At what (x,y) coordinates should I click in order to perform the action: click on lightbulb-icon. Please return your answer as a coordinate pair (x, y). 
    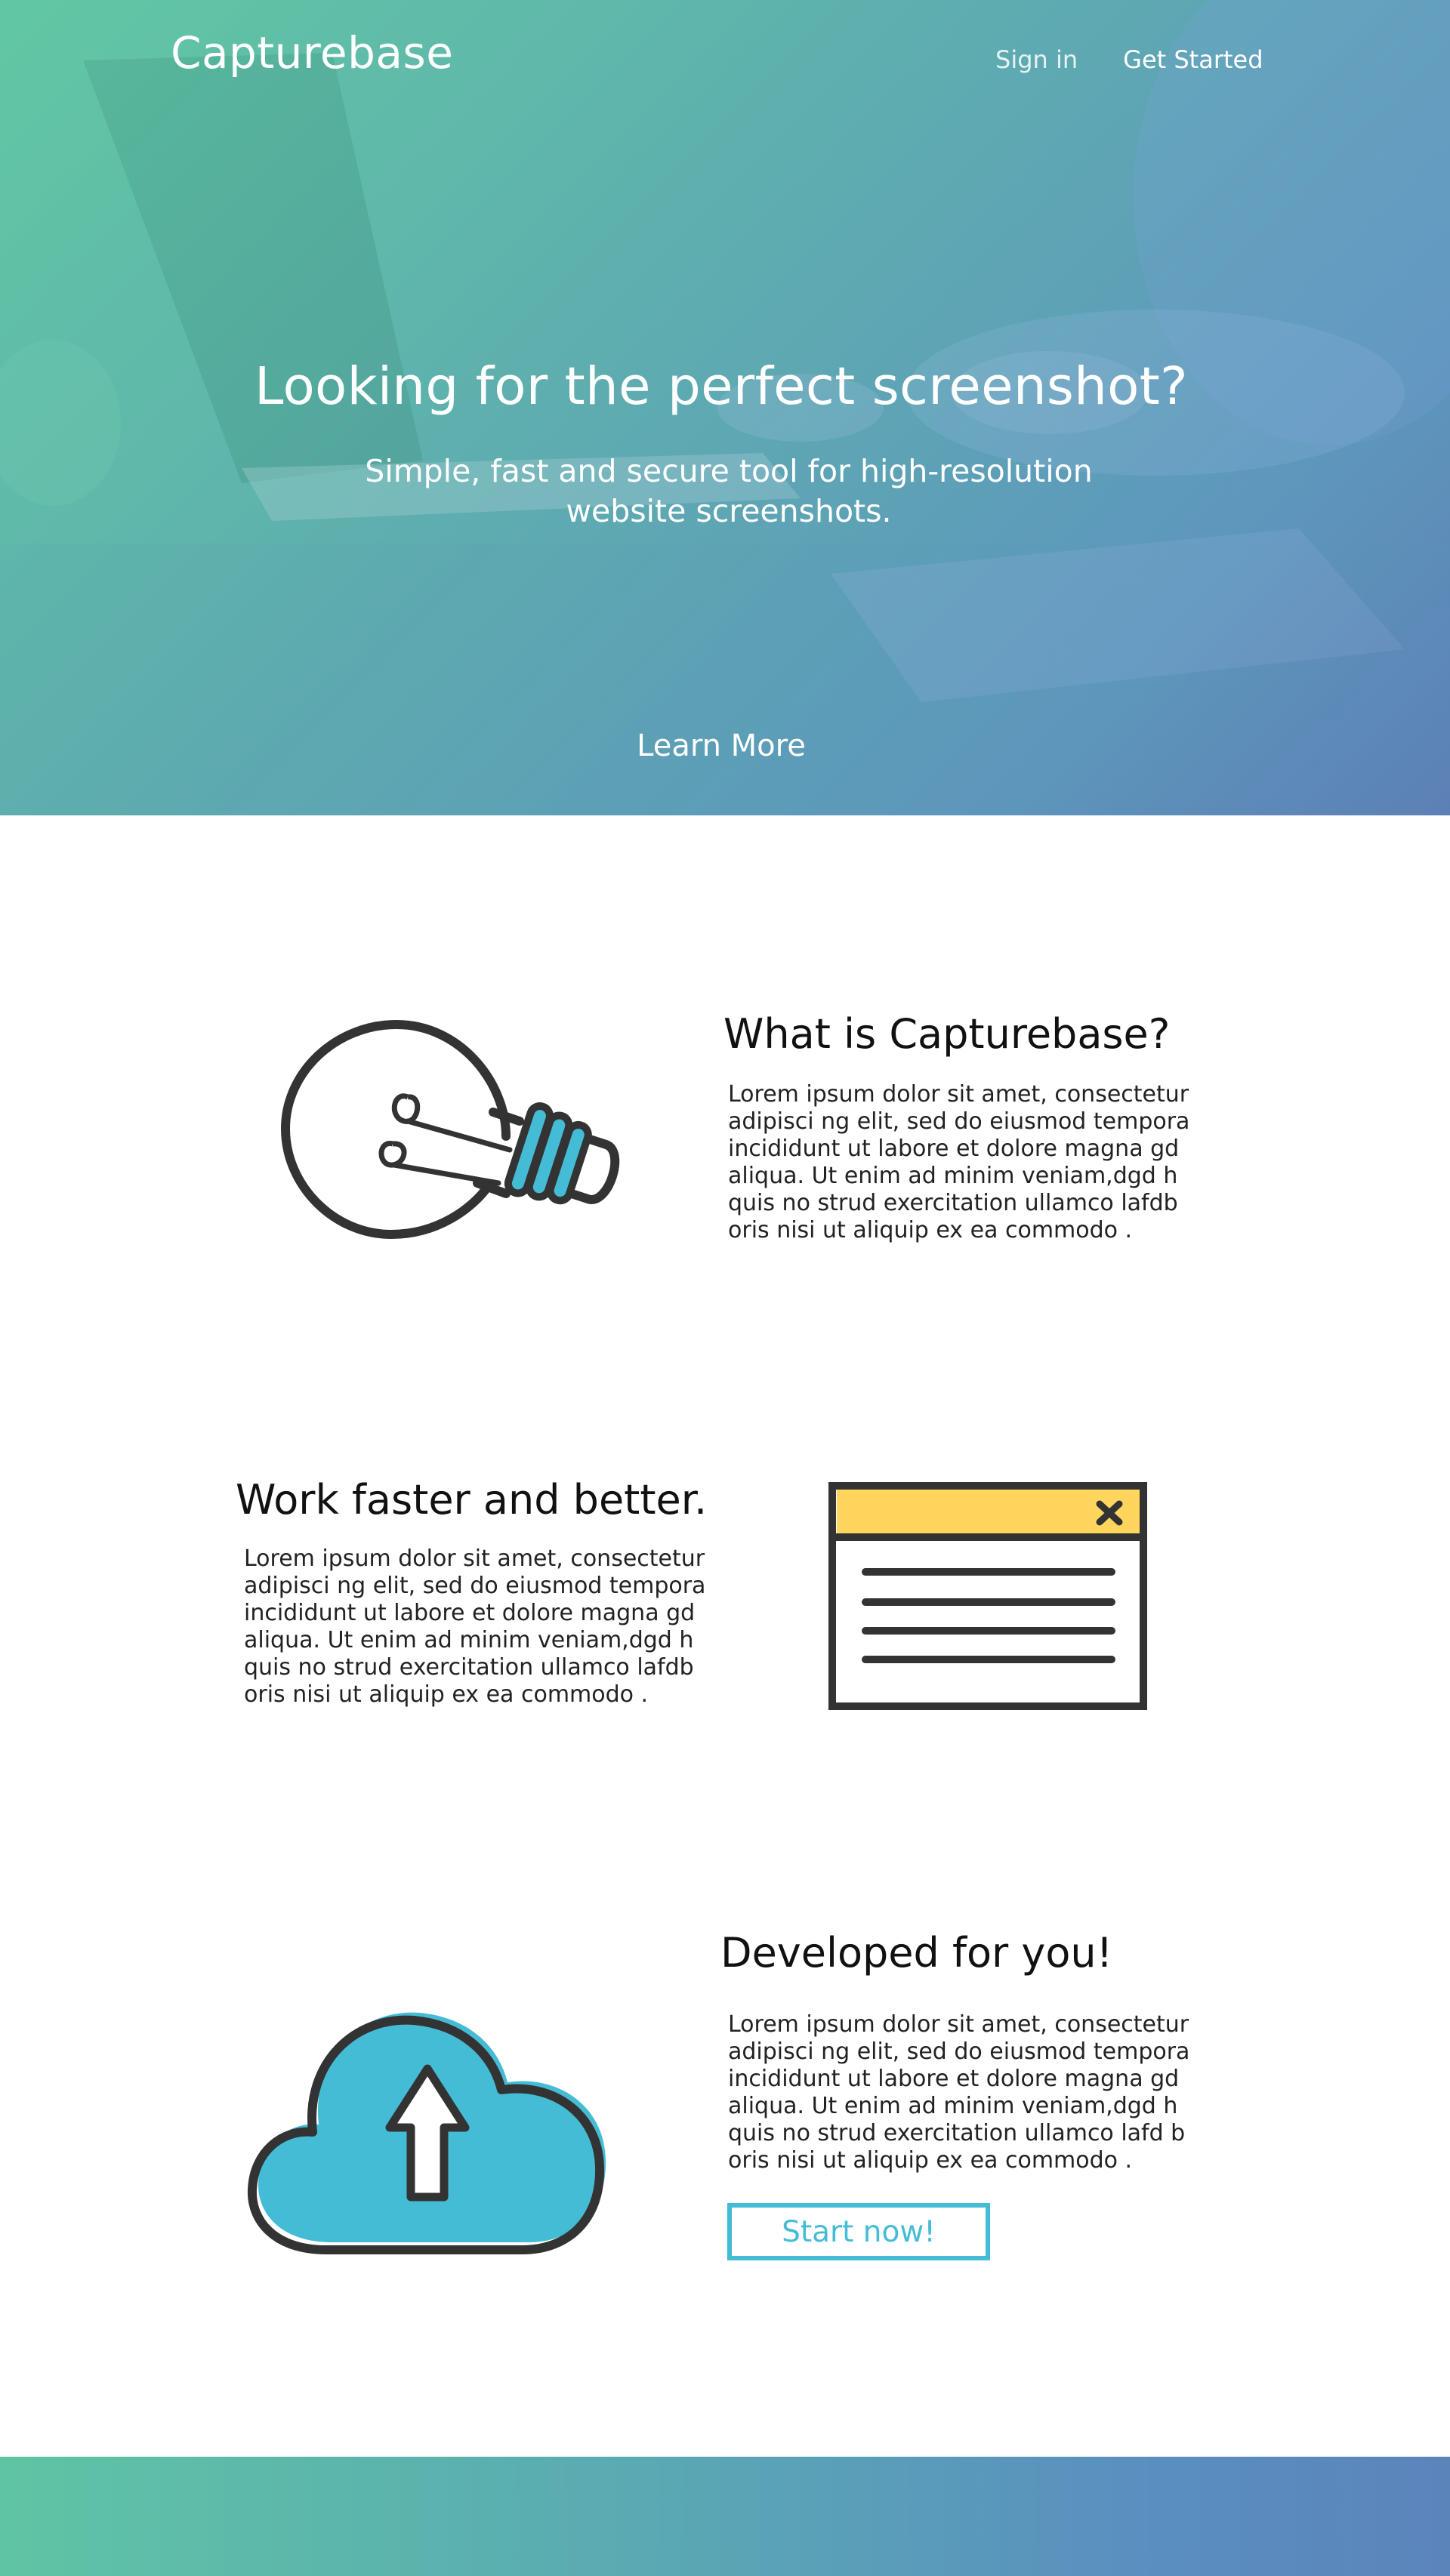
    Looking at the image, I should click on (450, 1129).